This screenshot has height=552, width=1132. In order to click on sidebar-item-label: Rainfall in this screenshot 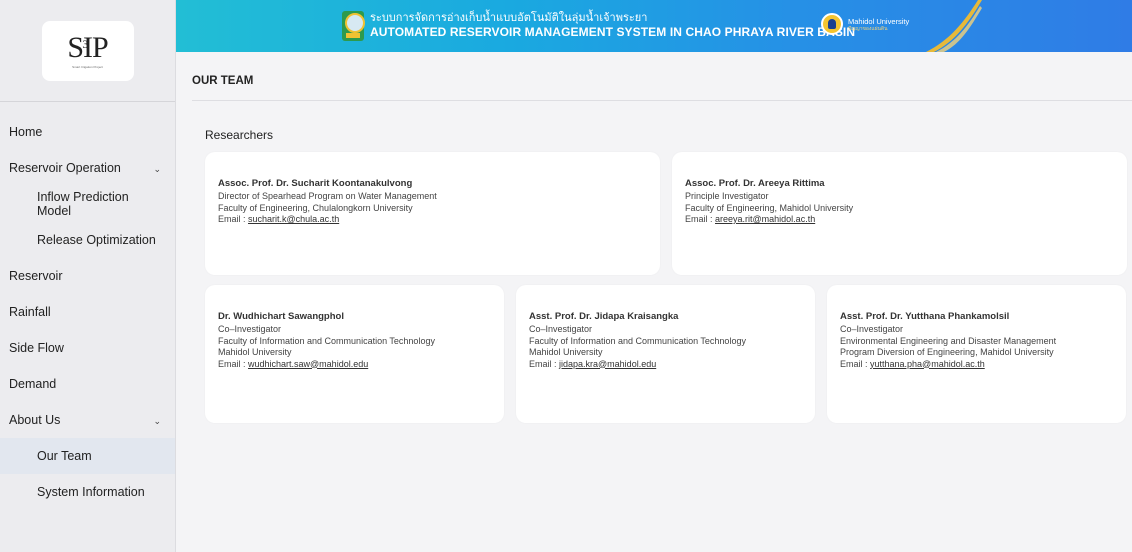, I will do `click(30, 312)`.